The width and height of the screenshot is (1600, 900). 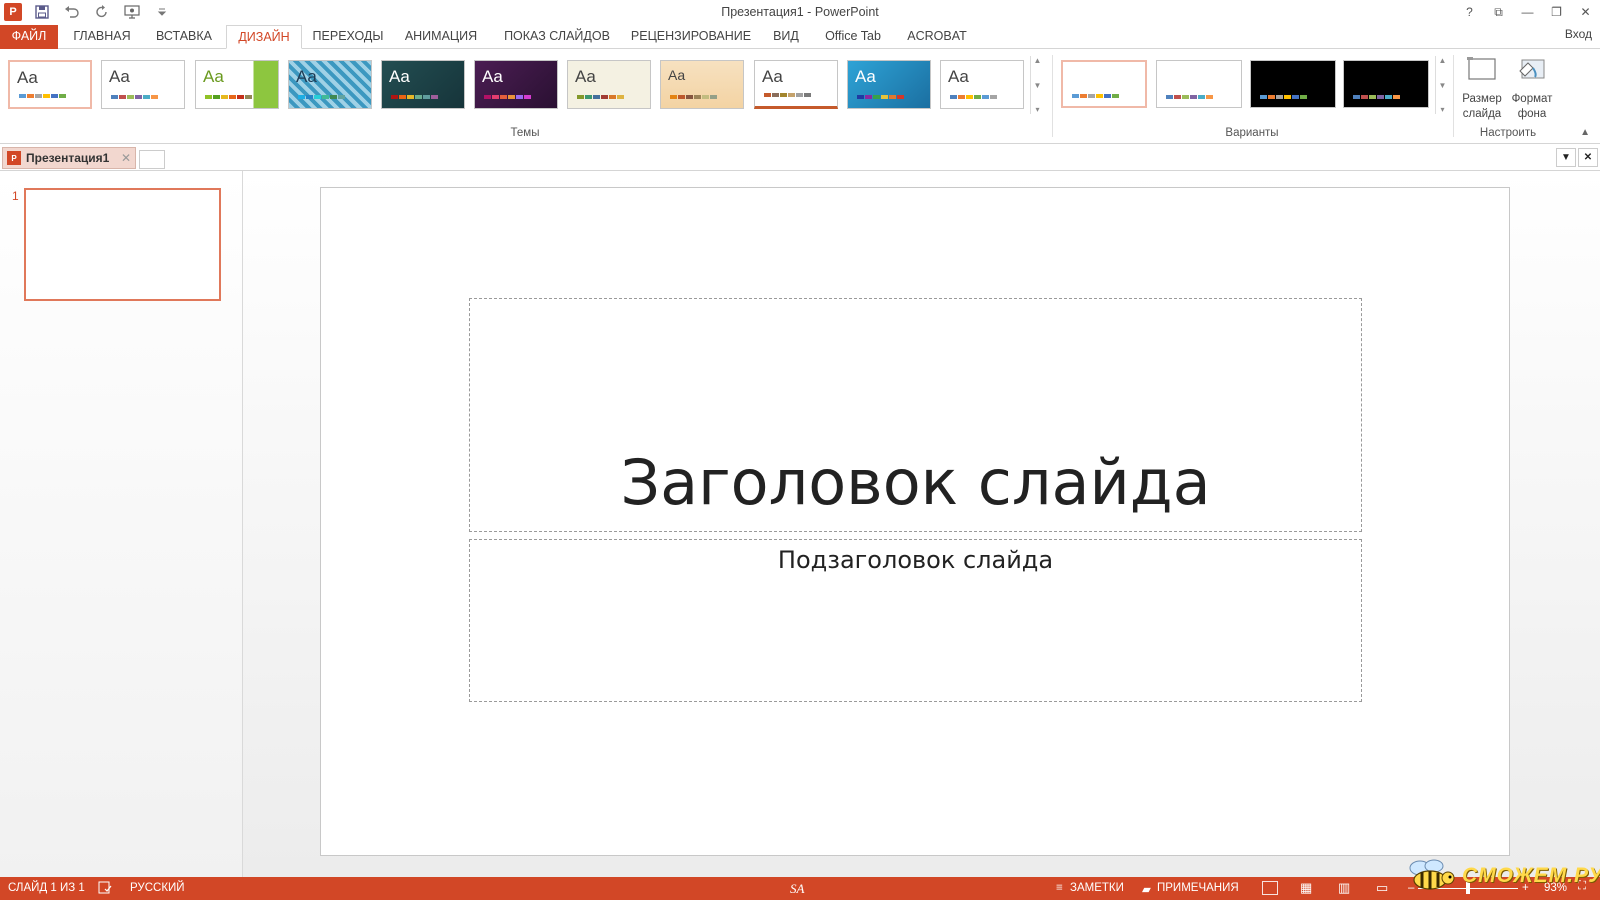 What do you see at coordinates (1344, 888) in the screenshot?
I see `reading-view-icon: ▥` at bounding box center [1344, 888].